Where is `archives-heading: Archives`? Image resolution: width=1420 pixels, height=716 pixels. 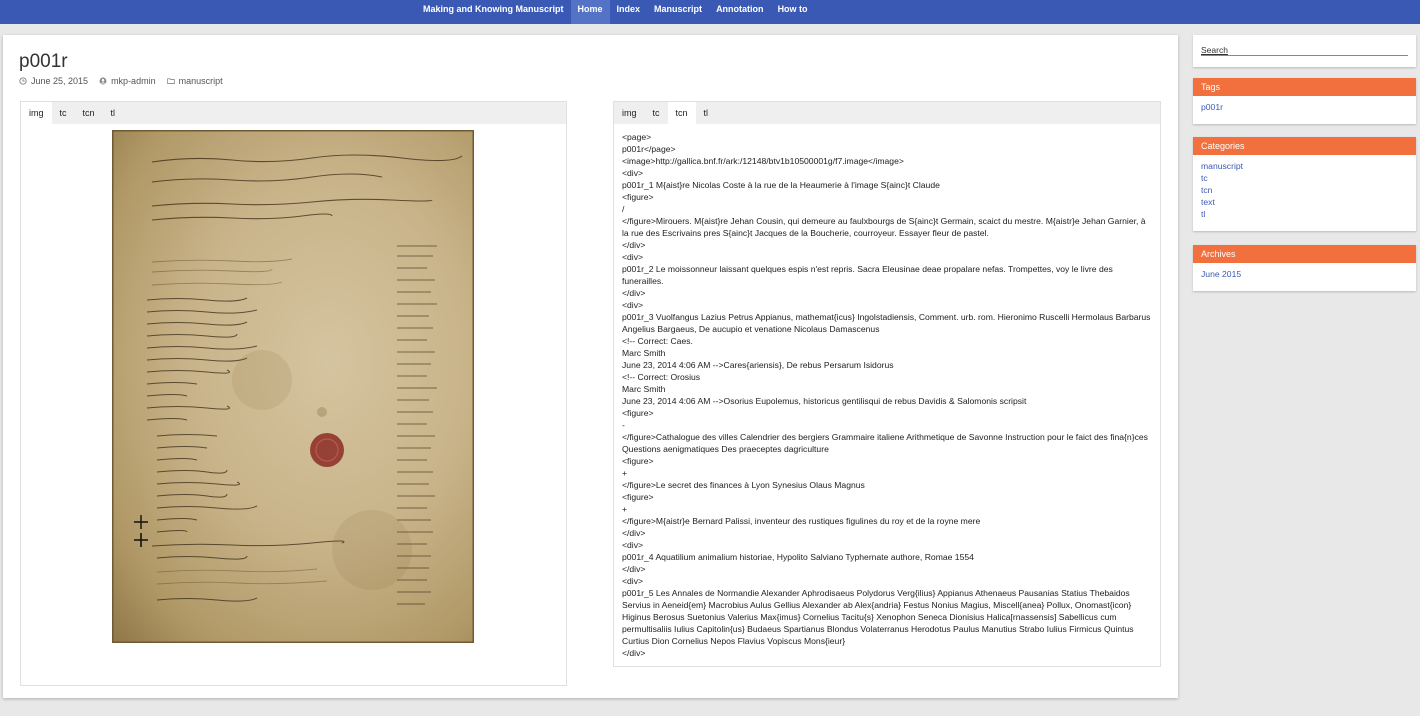 archives-heading: Archives is located at coordinates (1304, 254).